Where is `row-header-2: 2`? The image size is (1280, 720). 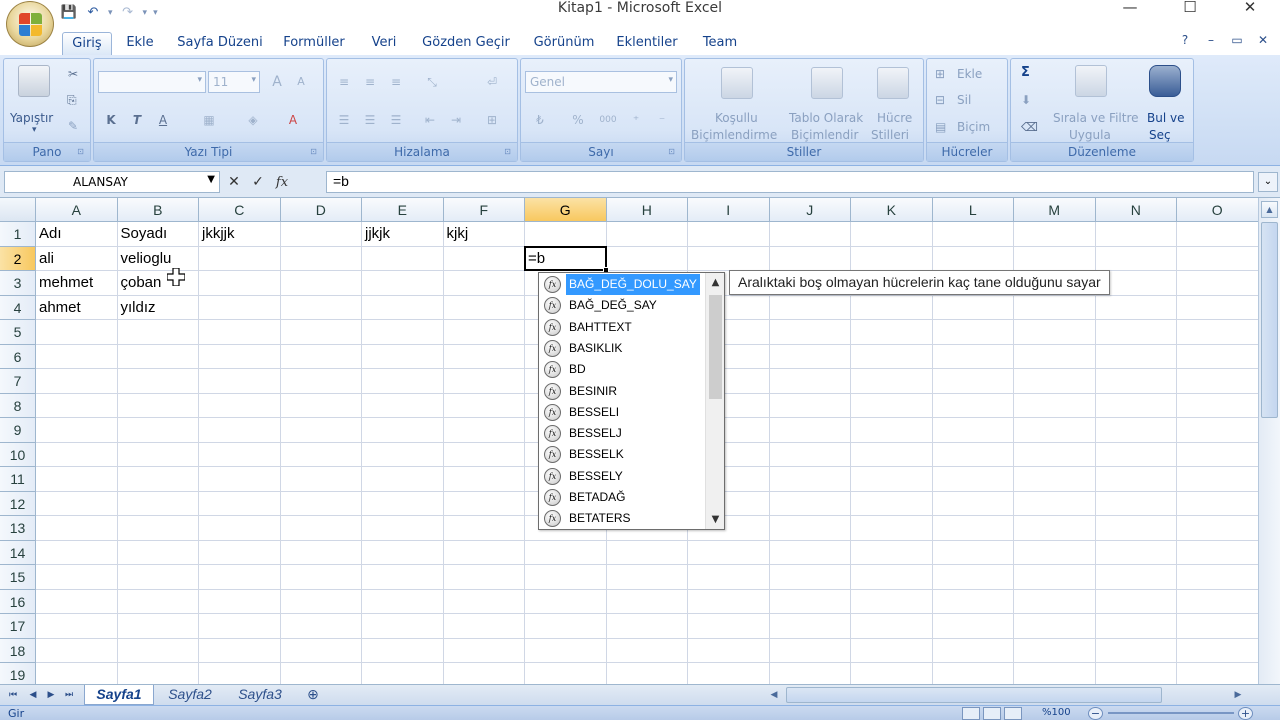
row-header-2: 2 is located at coordinates (18, 258).